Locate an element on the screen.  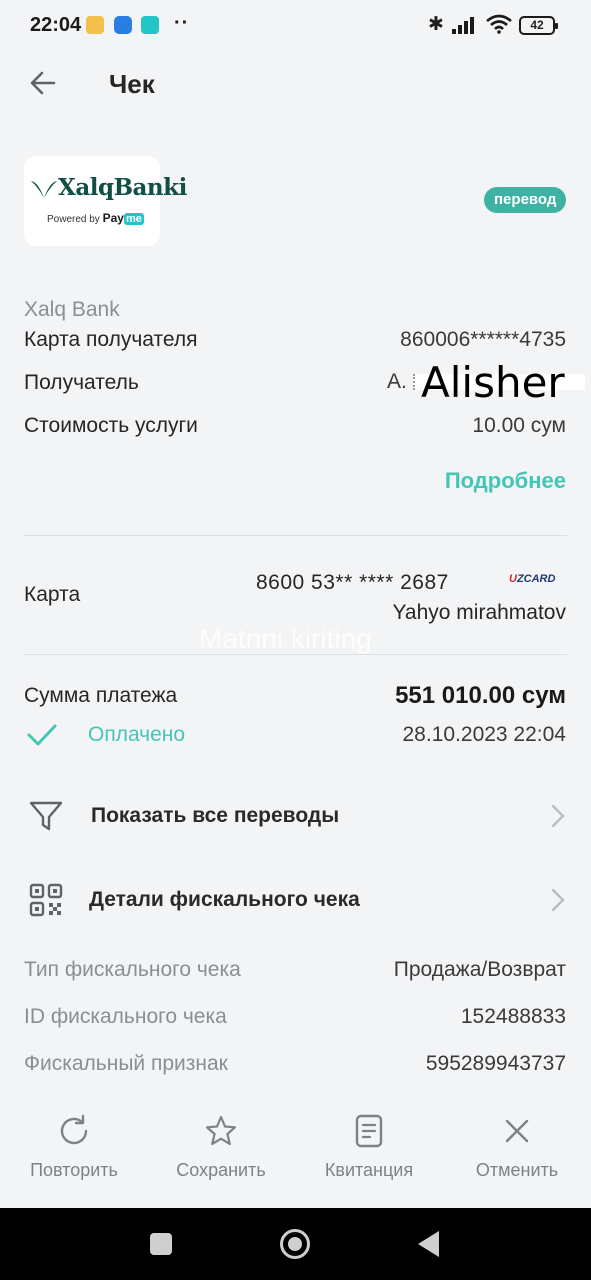
card-label: Карта is located at coordinates (52, 594).